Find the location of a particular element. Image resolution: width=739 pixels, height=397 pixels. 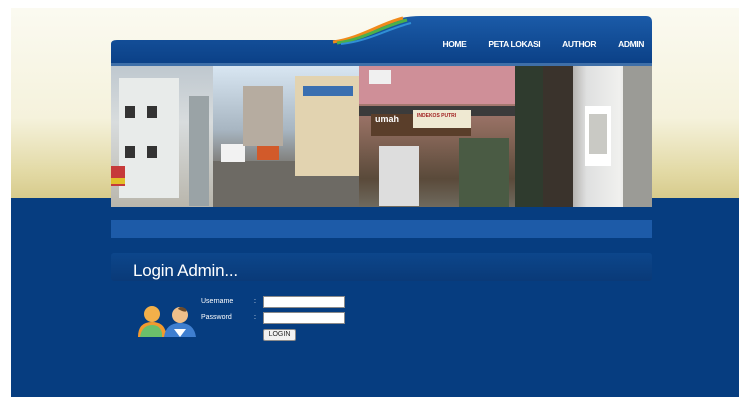

username-colon: : is located at coordinates (255, 301).